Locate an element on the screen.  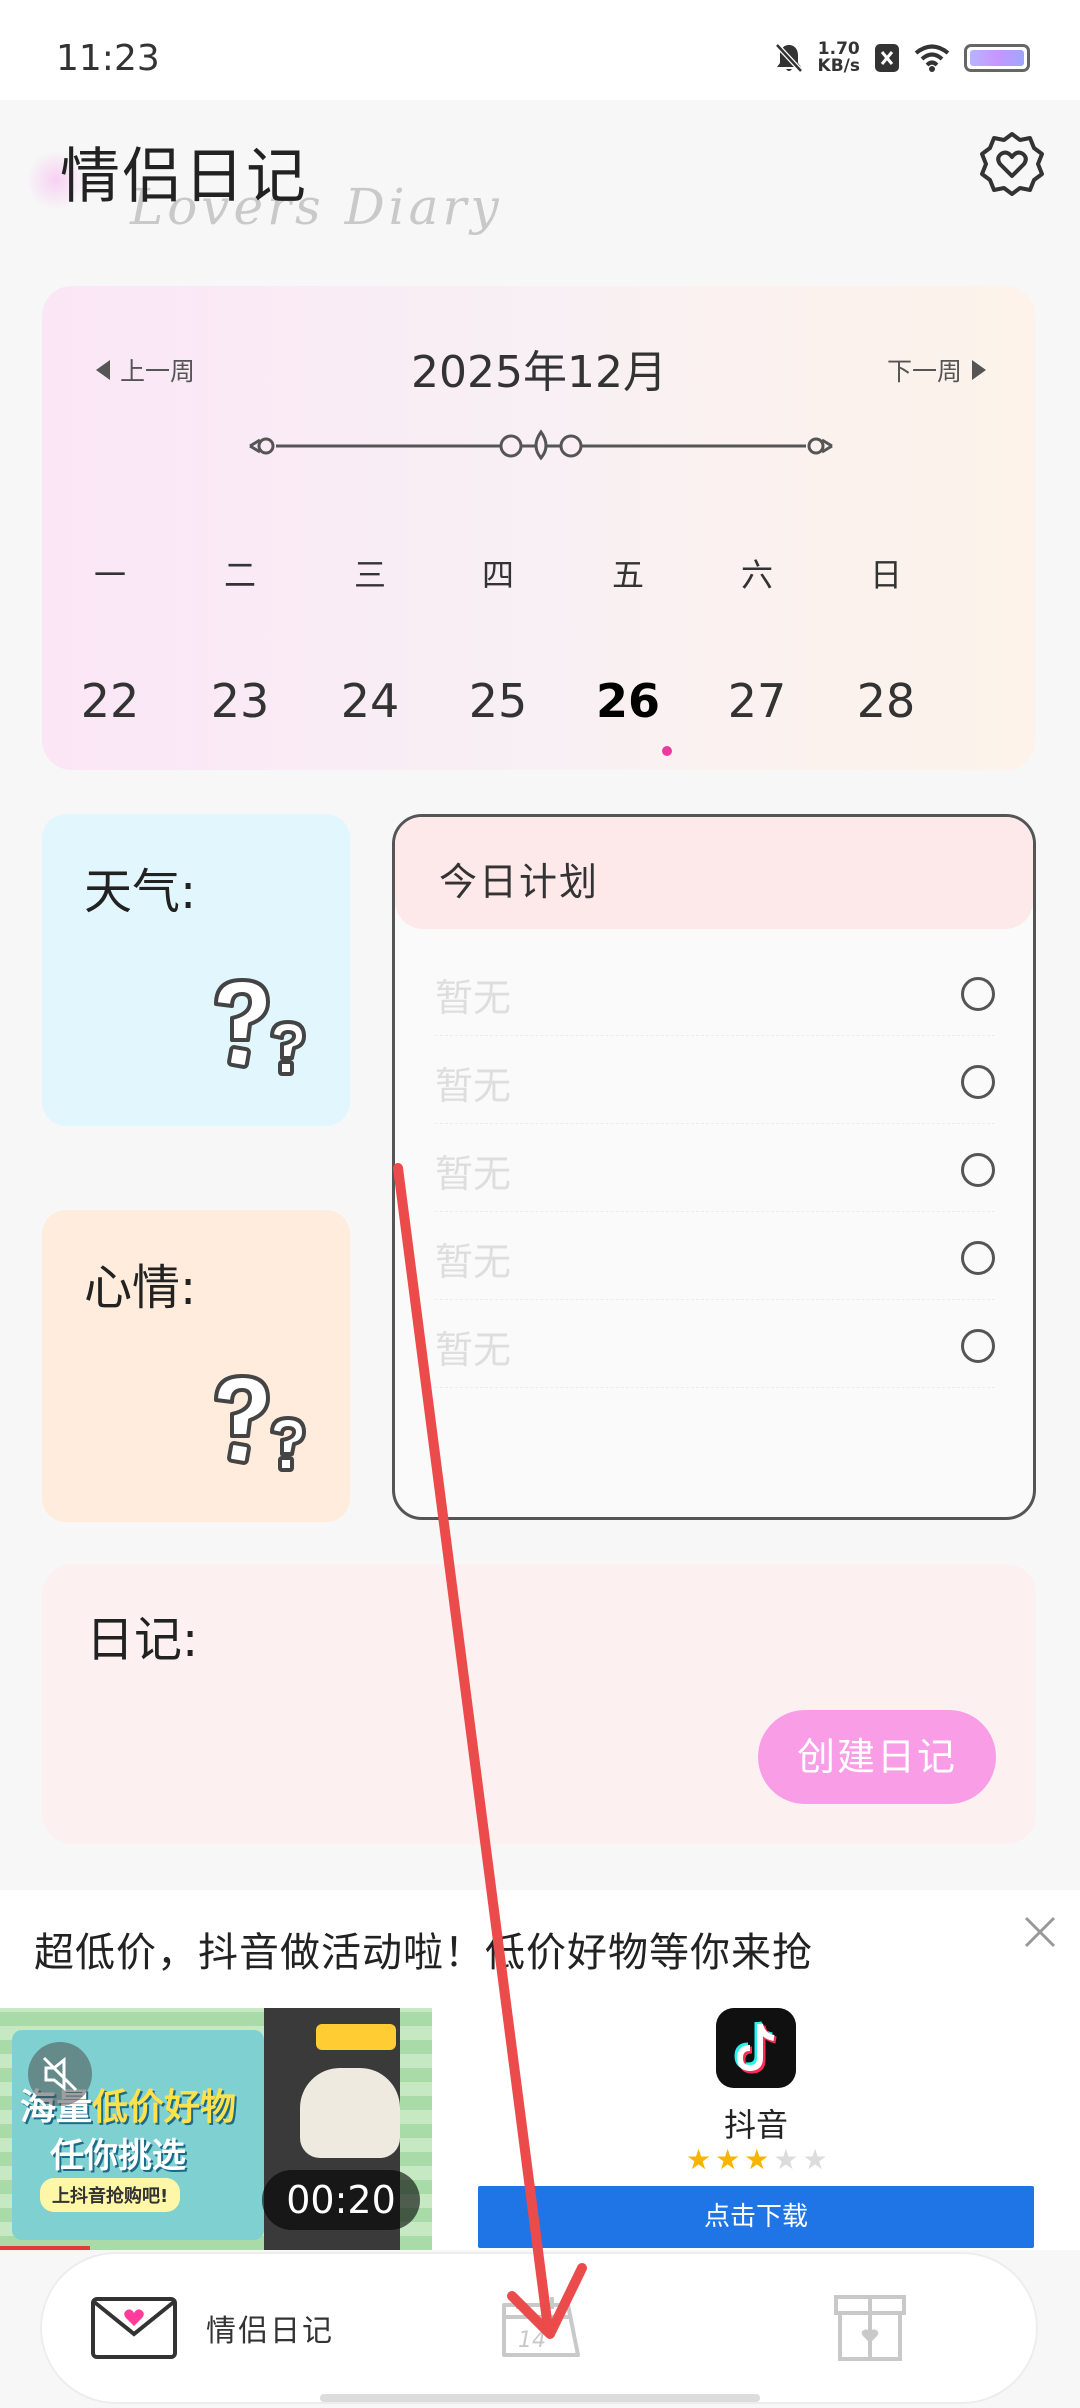
mood-card: 心情: is located at coordinates (196, 1366).